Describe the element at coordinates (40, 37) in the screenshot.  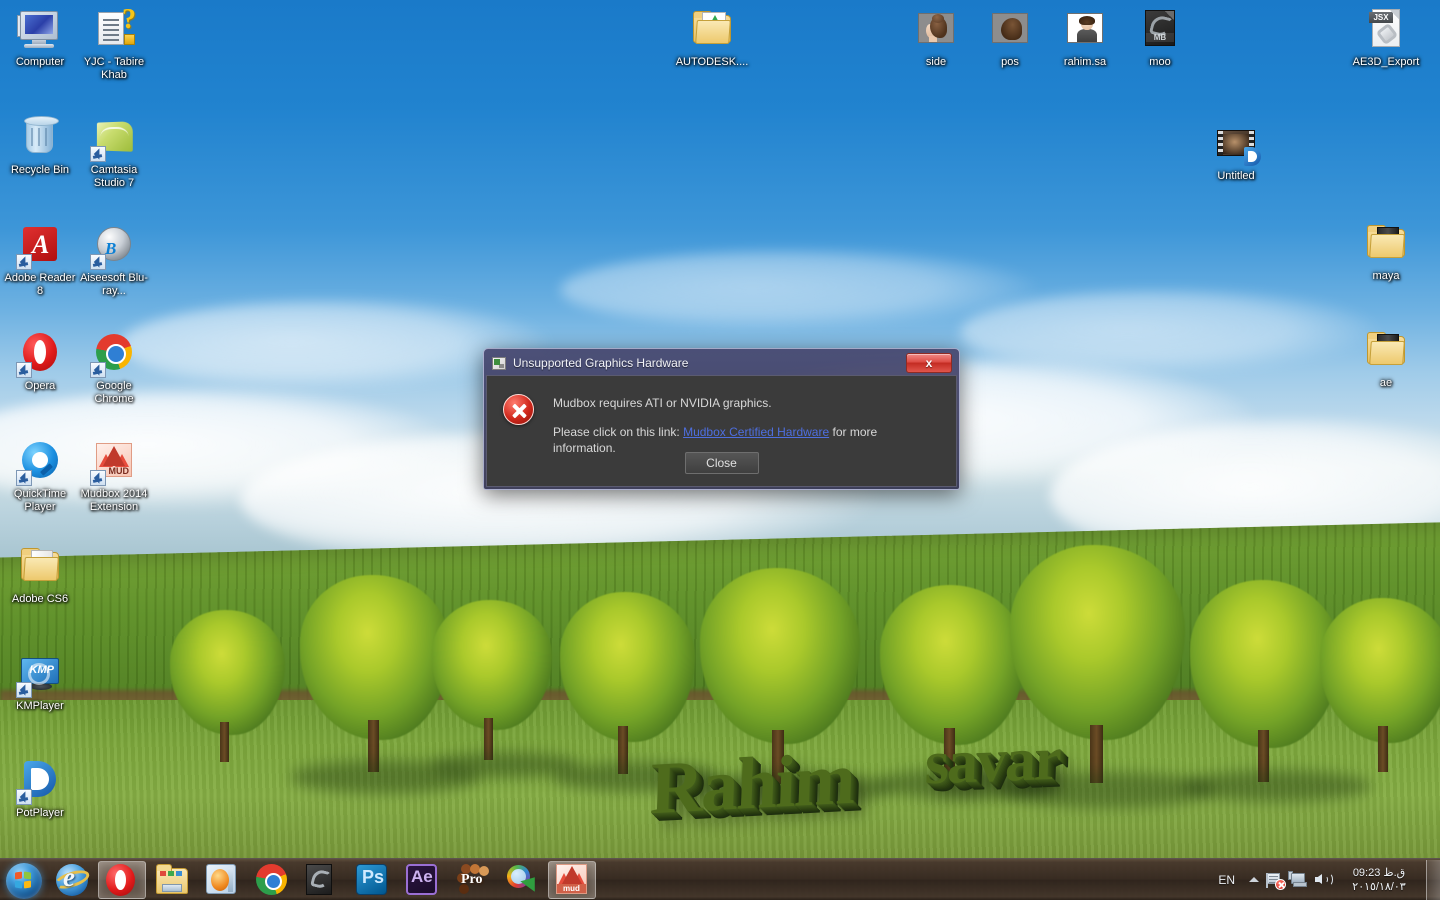
I see `desktop-icon-computer: Computer` at that location.